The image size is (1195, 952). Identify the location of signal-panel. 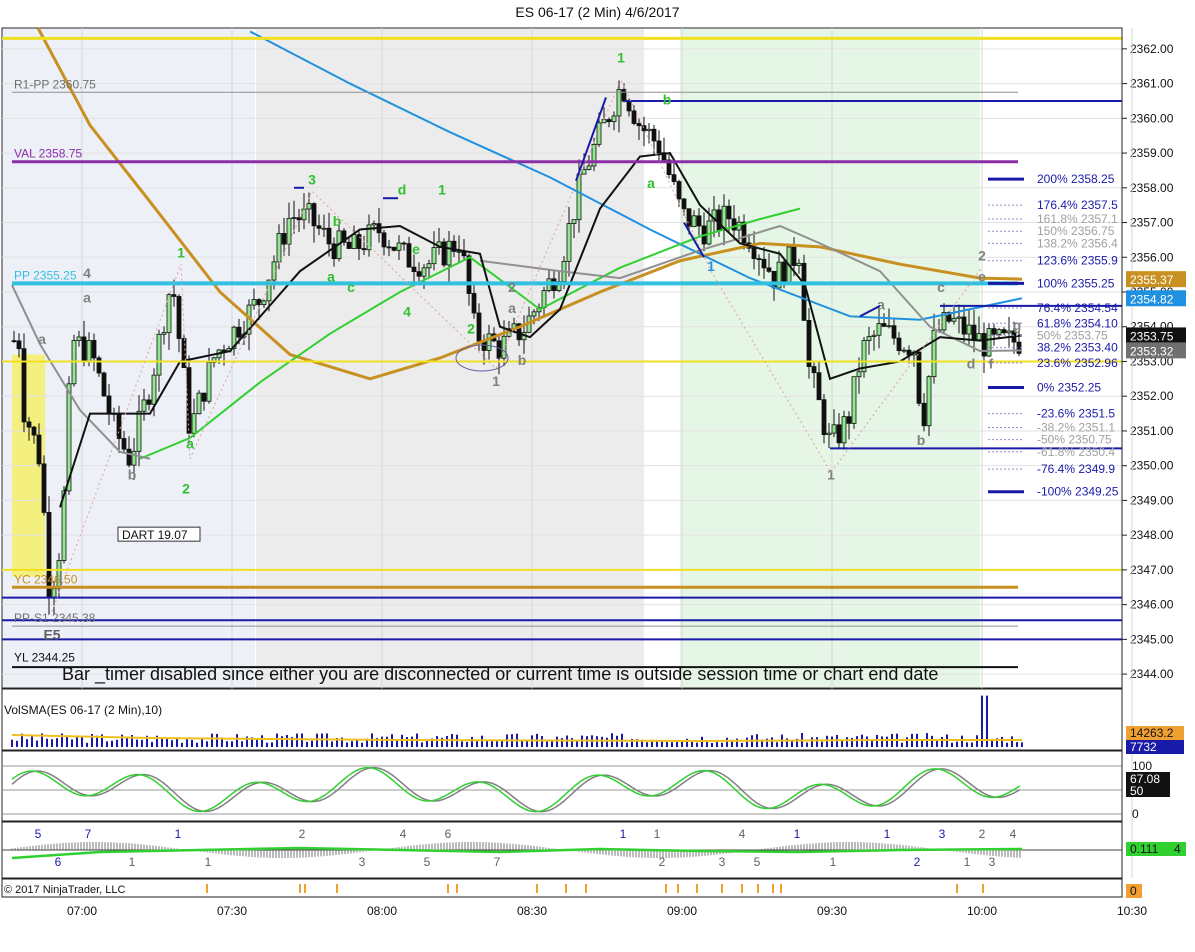
(562, 888).